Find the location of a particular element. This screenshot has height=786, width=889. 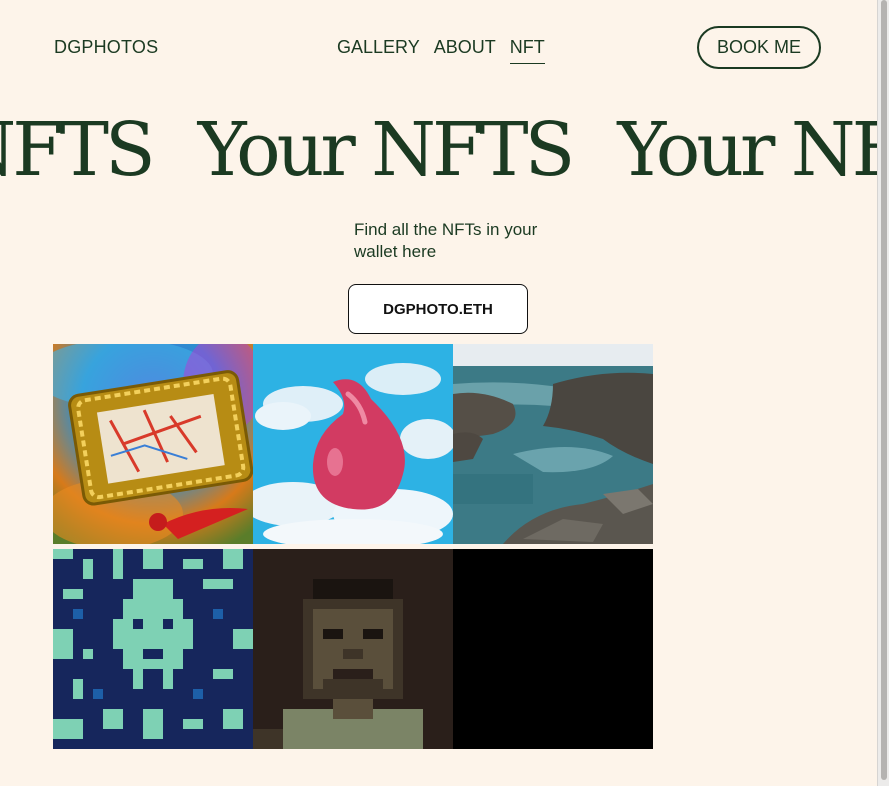

nft-tile-rocky-coast is located at coordinates (553, 444).